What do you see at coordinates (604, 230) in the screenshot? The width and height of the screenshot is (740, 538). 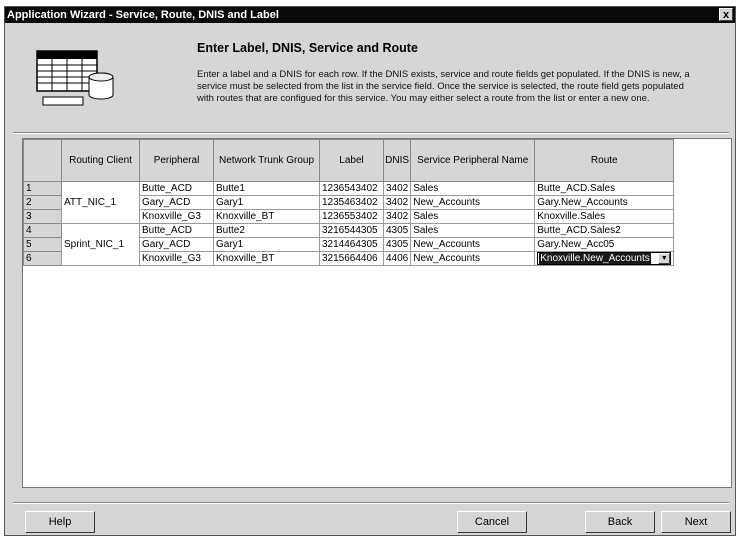 I see `route-cell: Butte_ACD.Sales2` at bounding box center [604, 230].